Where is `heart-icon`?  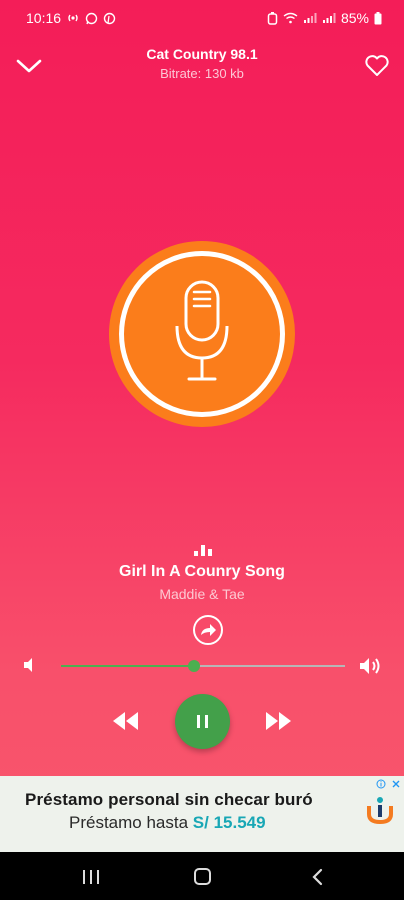 heart-icon is located at coordinates (377, 65).